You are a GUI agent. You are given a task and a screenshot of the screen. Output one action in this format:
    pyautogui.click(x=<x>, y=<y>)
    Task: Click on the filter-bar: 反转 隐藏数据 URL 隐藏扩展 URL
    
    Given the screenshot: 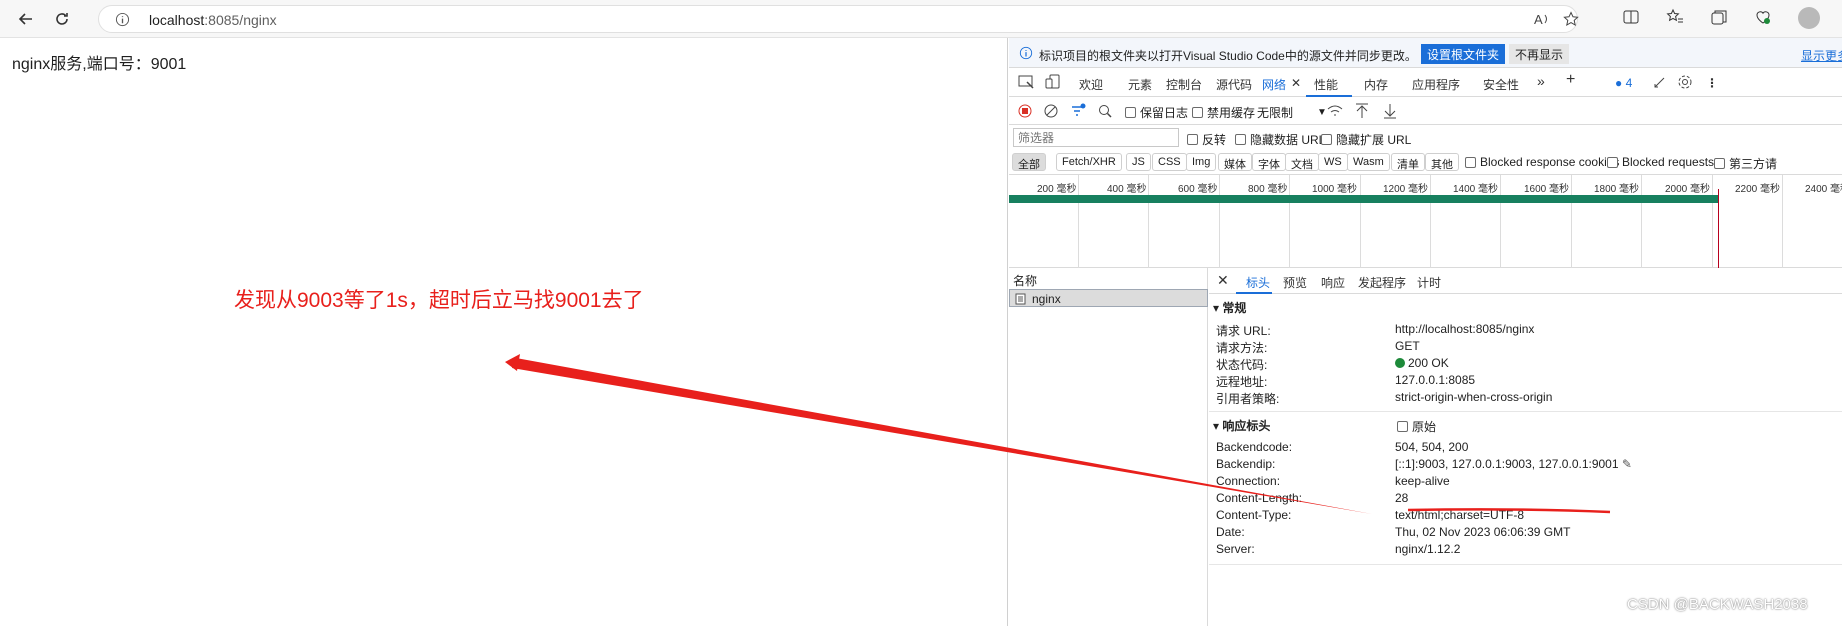 What is the action you would take?
    pyautogui.click(x=1425, y=137)
    